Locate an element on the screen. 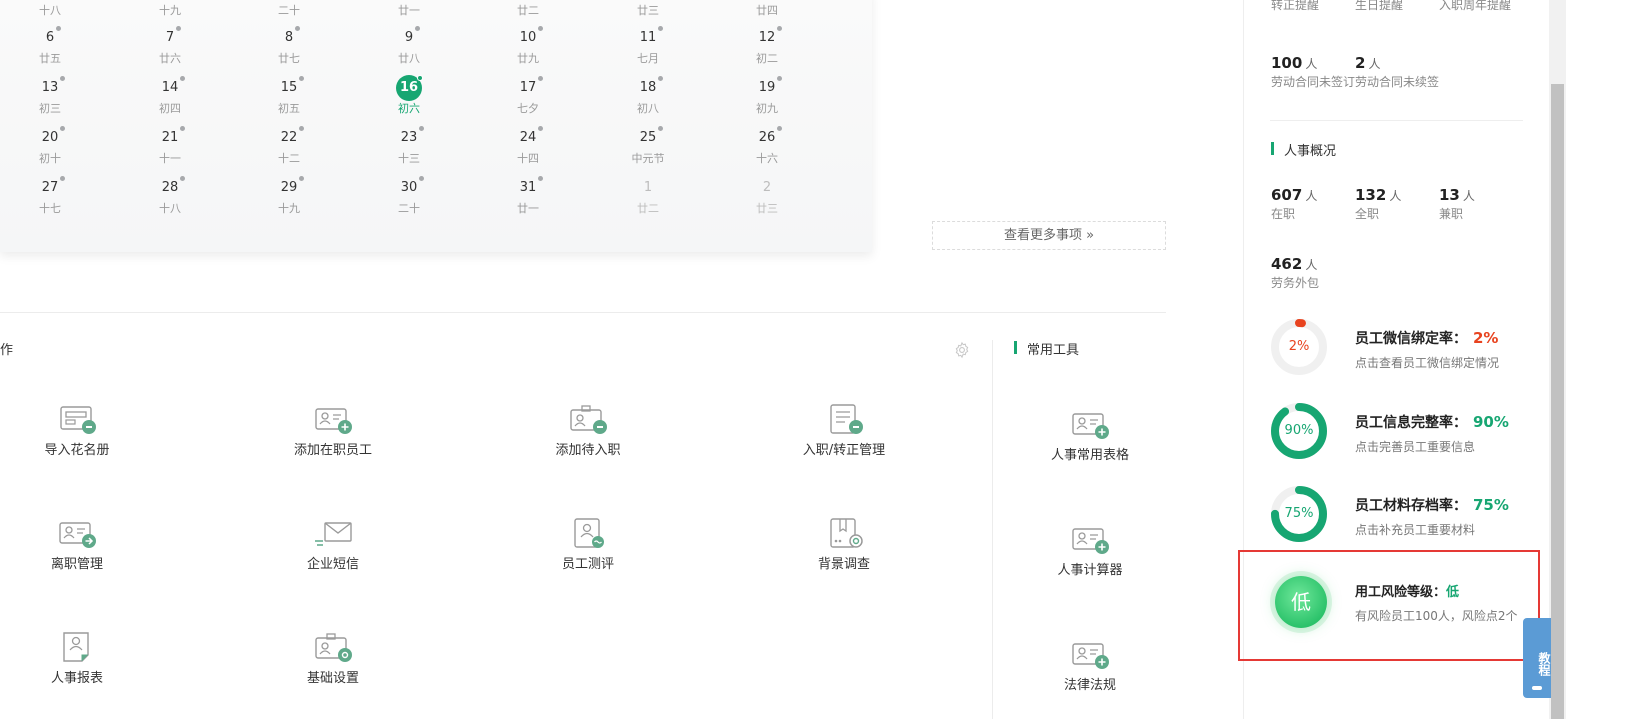  calendar-day: 22 十二 is located at coordinates (289, 146).